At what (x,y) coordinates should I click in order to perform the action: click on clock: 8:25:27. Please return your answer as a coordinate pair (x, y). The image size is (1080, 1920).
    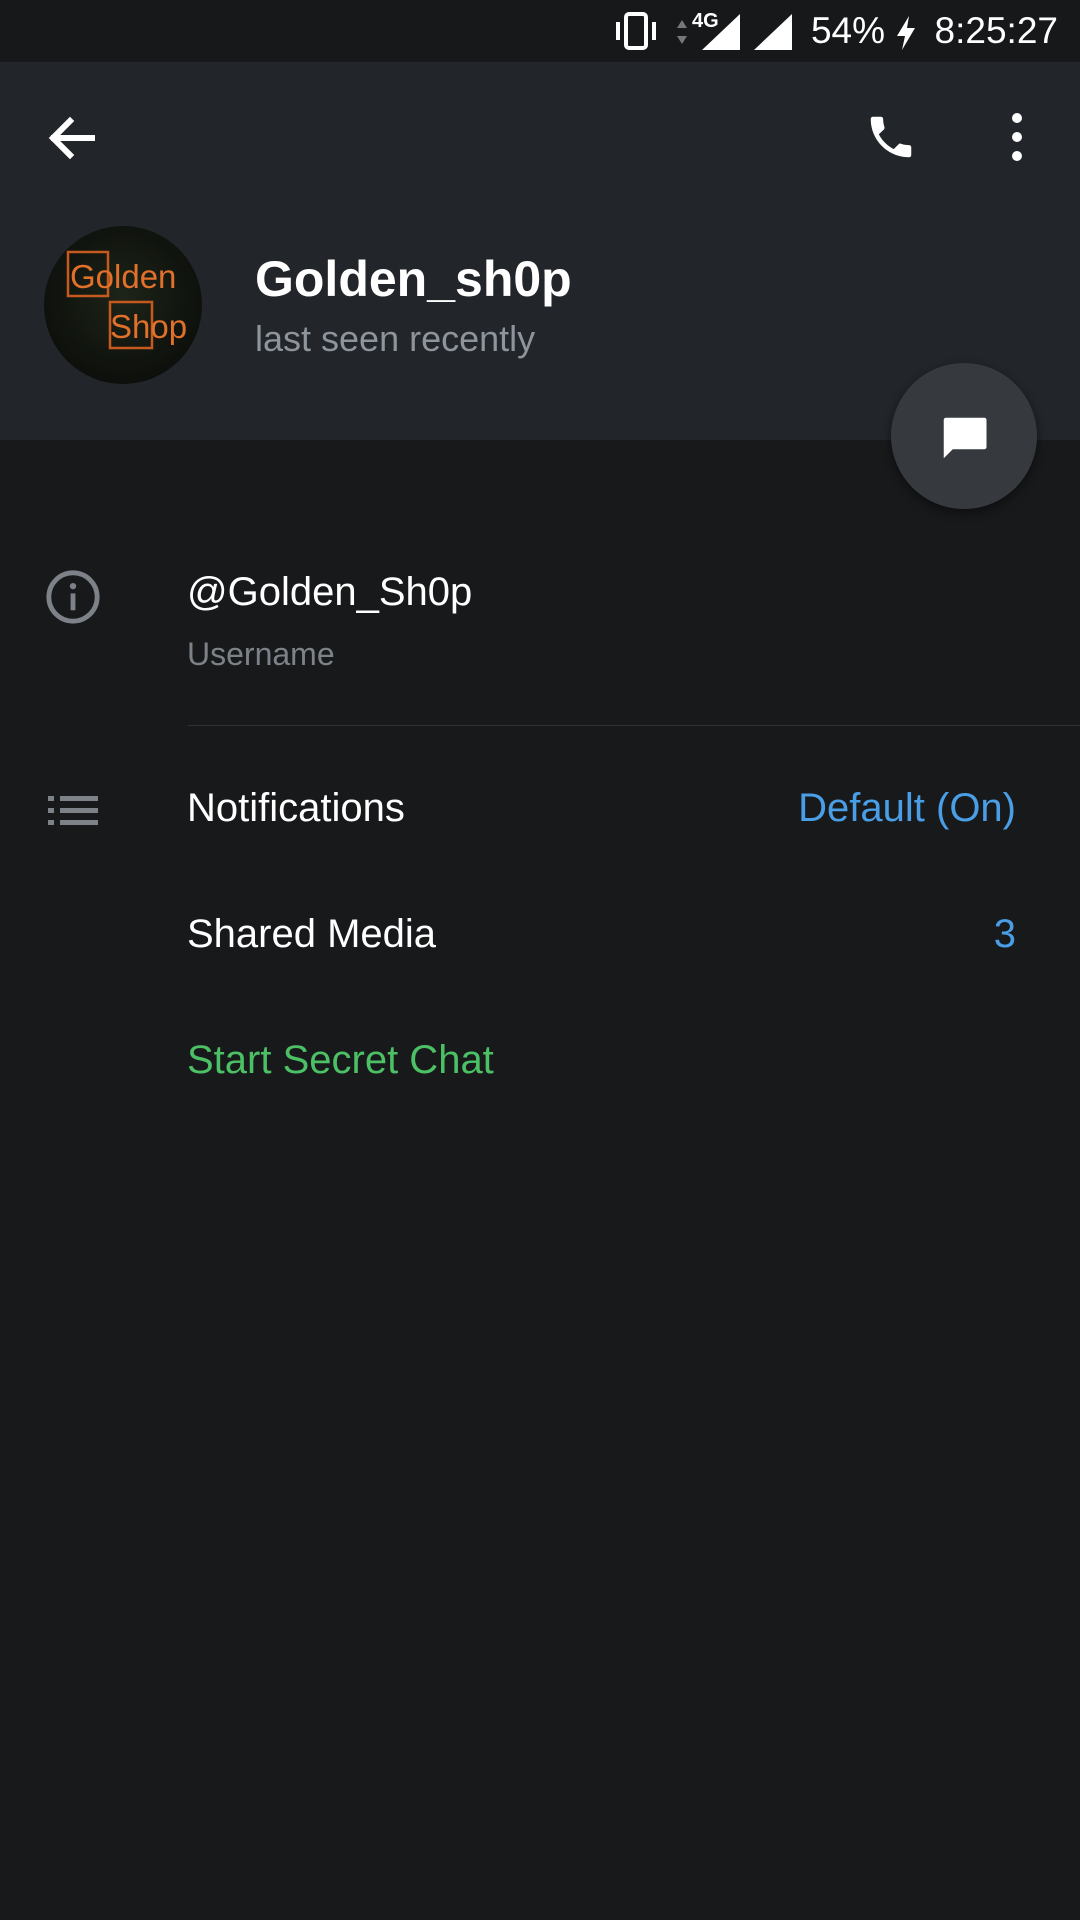
    Looking at the image, I should click on (996, 30).